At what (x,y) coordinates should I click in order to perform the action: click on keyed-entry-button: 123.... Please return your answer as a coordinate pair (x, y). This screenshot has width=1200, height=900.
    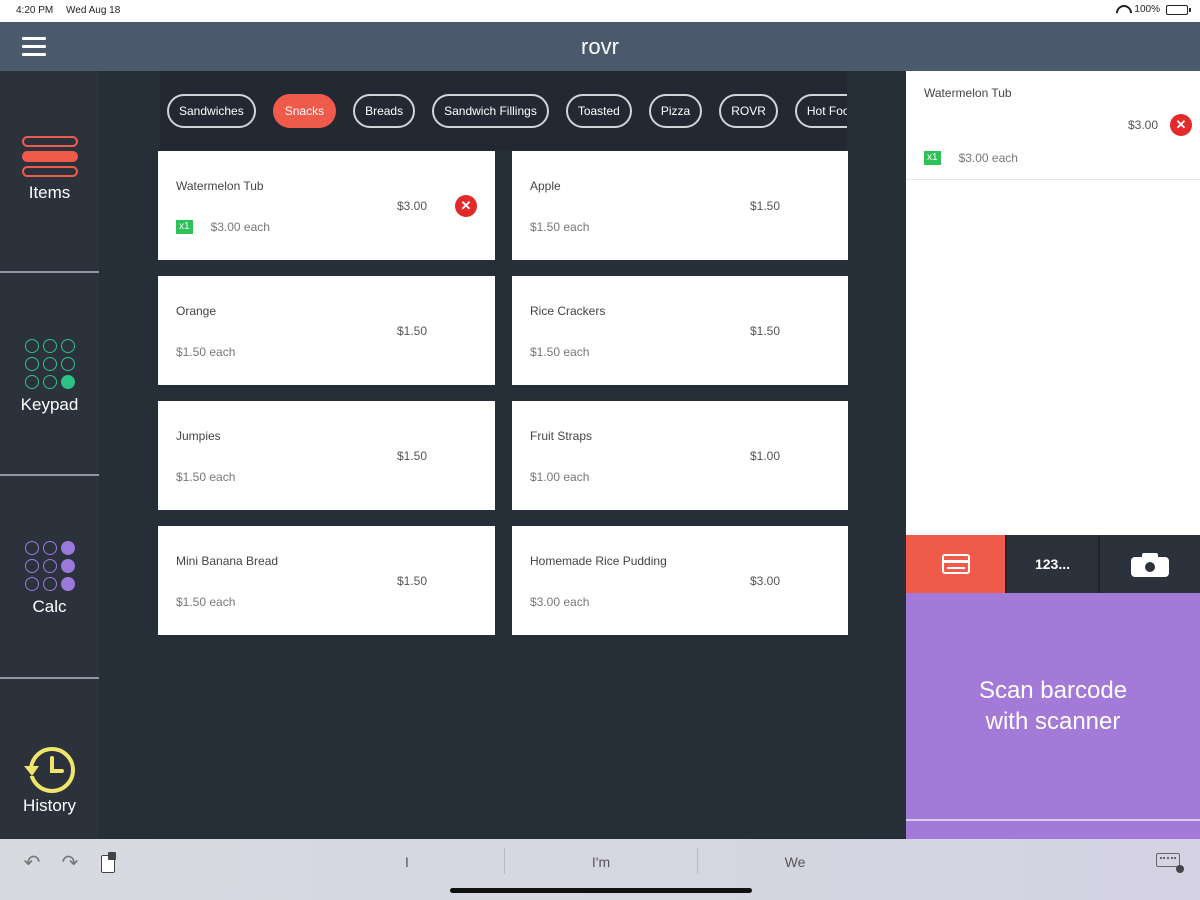
    Looking at the image, I should click on (1052, 564).